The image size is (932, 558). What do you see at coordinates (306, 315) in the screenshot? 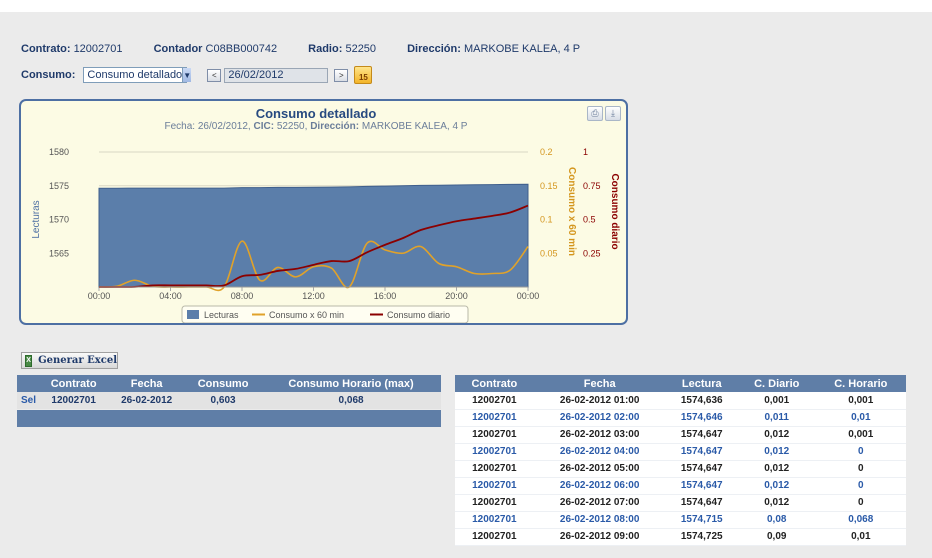
I see `legend-label: Consumo x 60 min` at bounding box center [306, 315].